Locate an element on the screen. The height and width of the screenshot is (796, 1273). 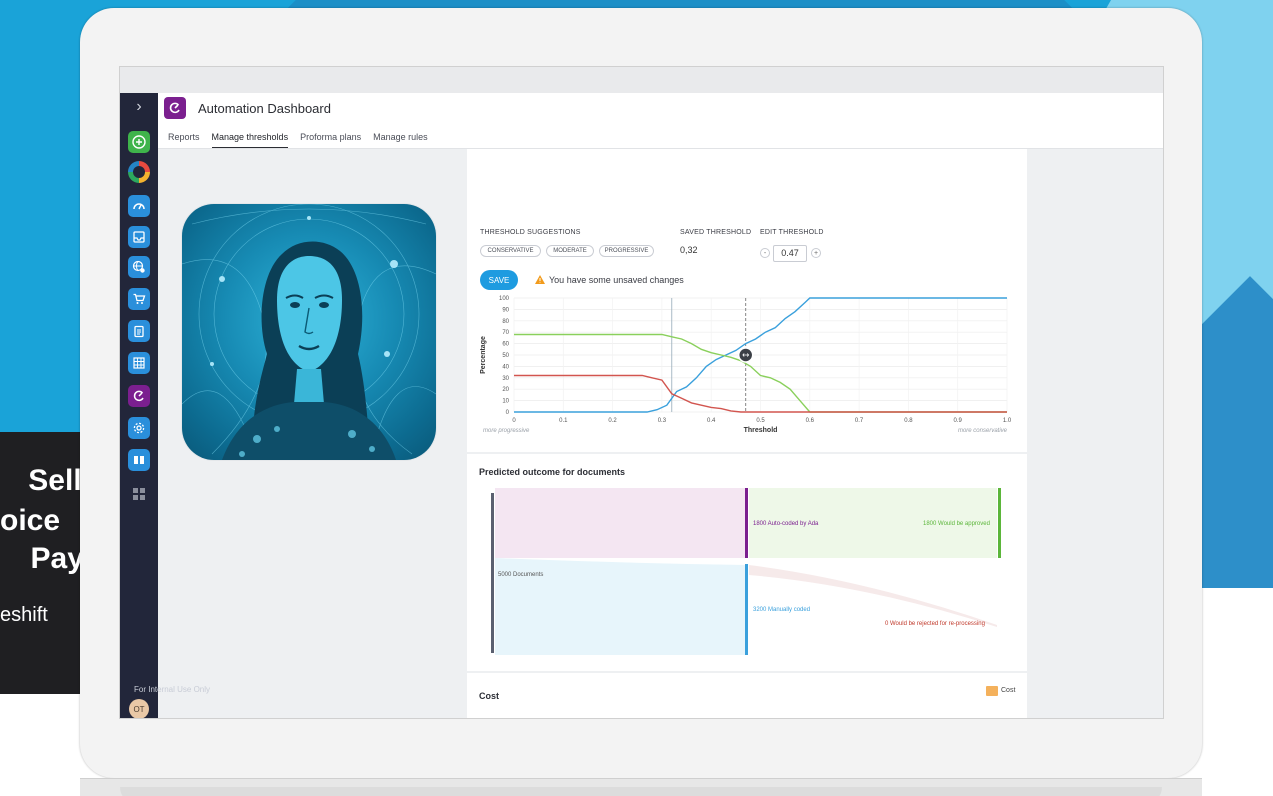
left-navigation: › For Internal Use Only OT is located at coordinates (165, 405).